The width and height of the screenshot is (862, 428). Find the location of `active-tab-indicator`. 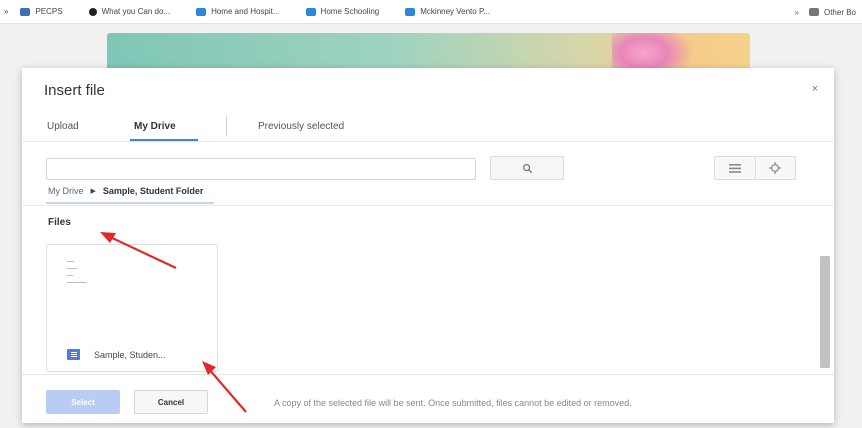

active-tab-indicator is located at coordinates (164, 140).